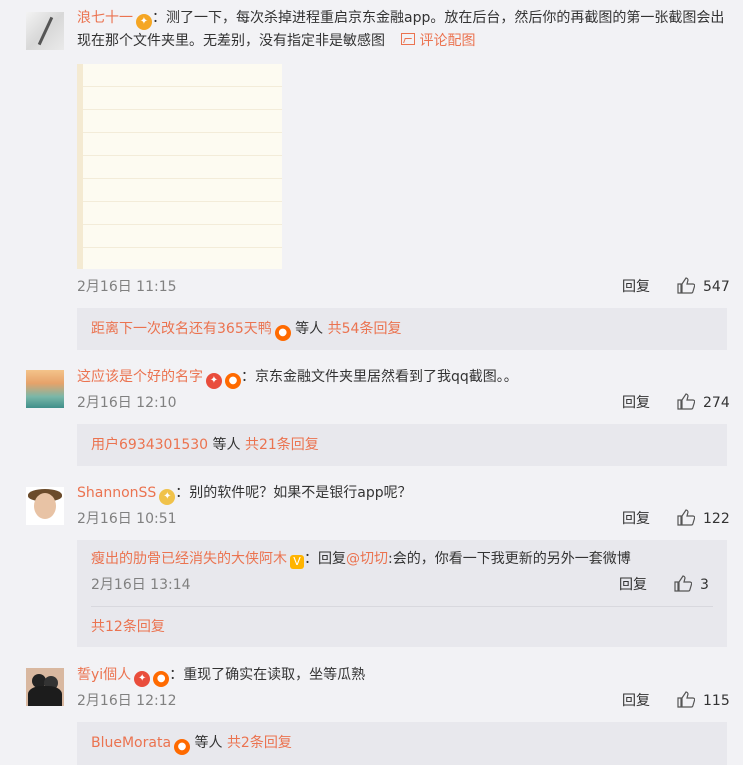  I want to click on reply-summary-count: 共21条回复, so click(282, 445).